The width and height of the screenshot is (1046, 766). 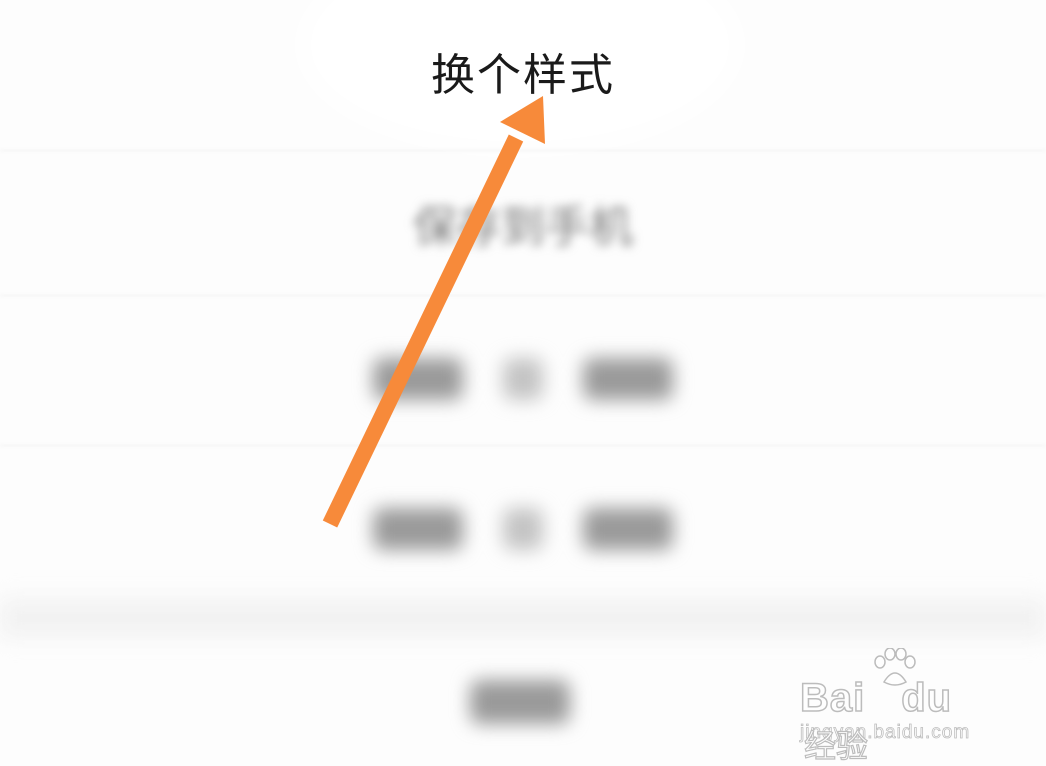 I want to click on paw-icon, so click(x=895, y=667).